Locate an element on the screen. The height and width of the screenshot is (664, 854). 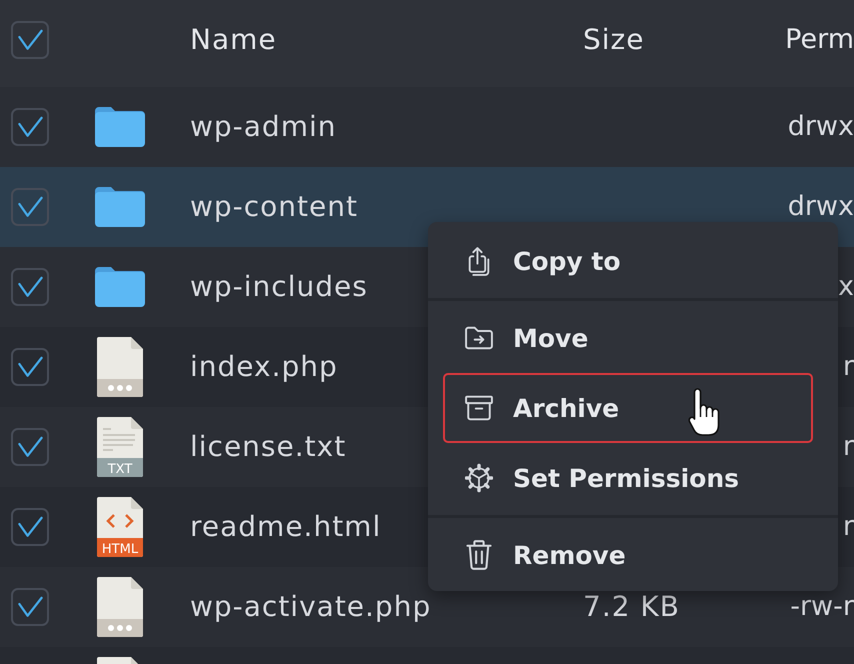
file-size: 7.2 KB is located at coordinates (631, 607).